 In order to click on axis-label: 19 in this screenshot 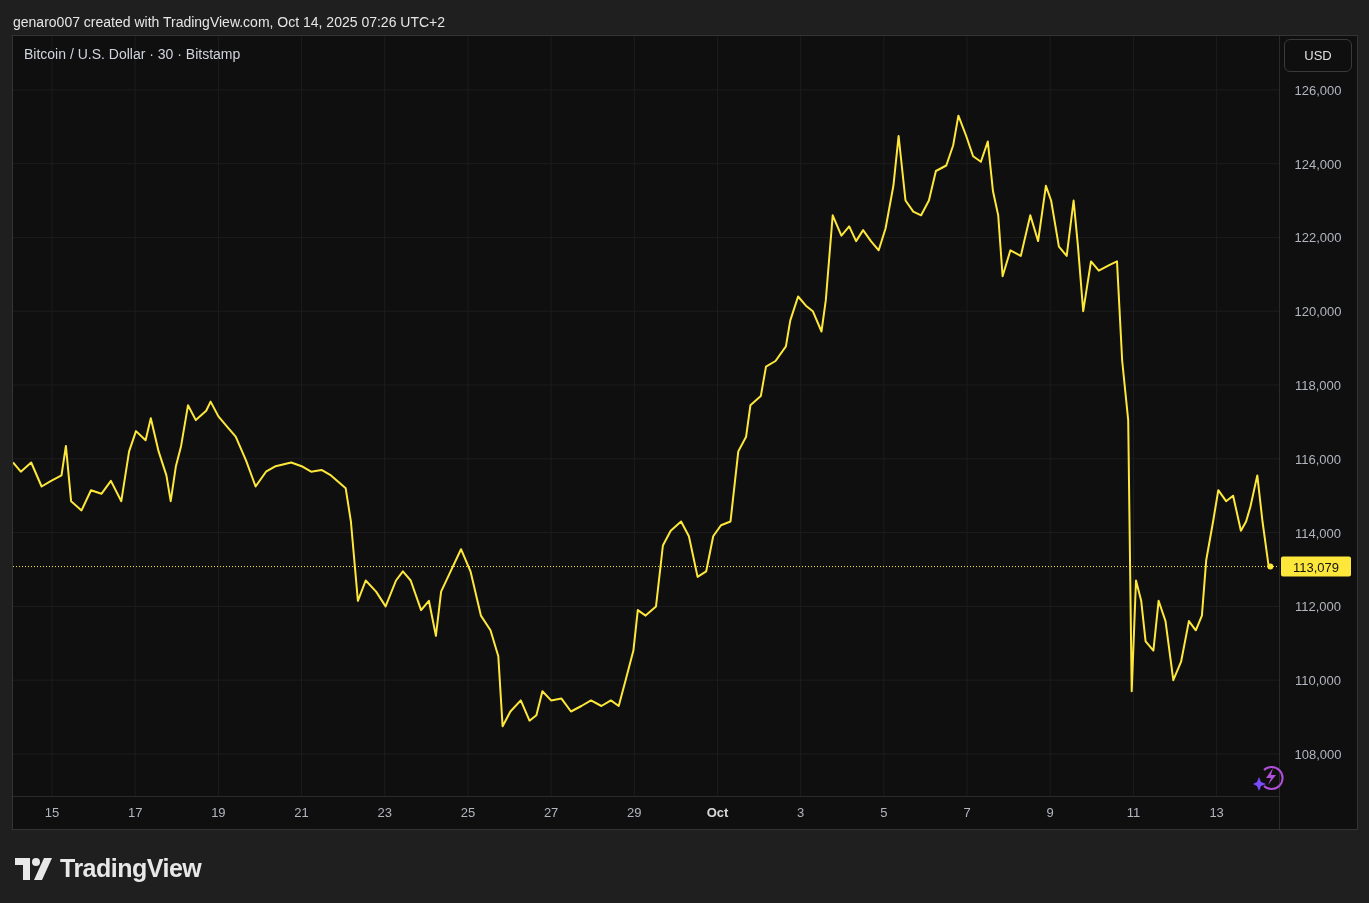, I will do `click(218, 812)`.